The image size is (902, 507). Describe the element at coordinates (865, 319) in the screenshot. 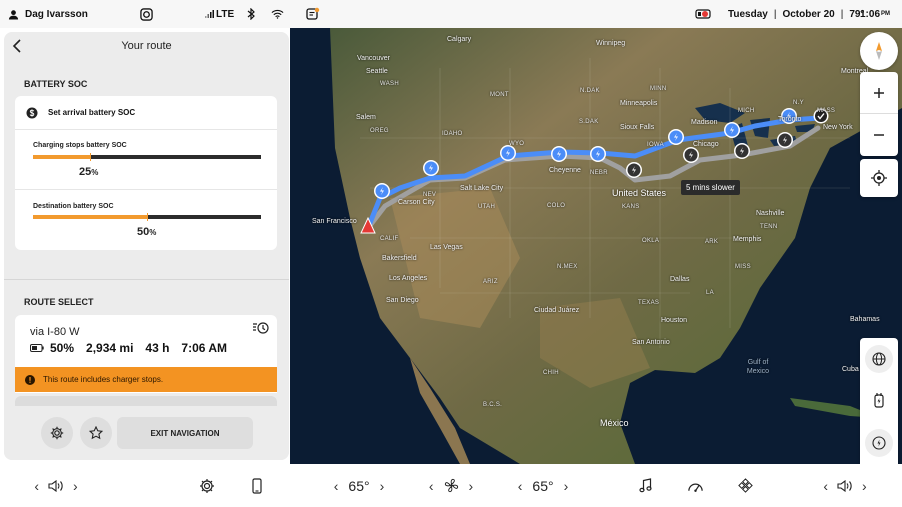

I see `map-label: Bahamas` at that location.